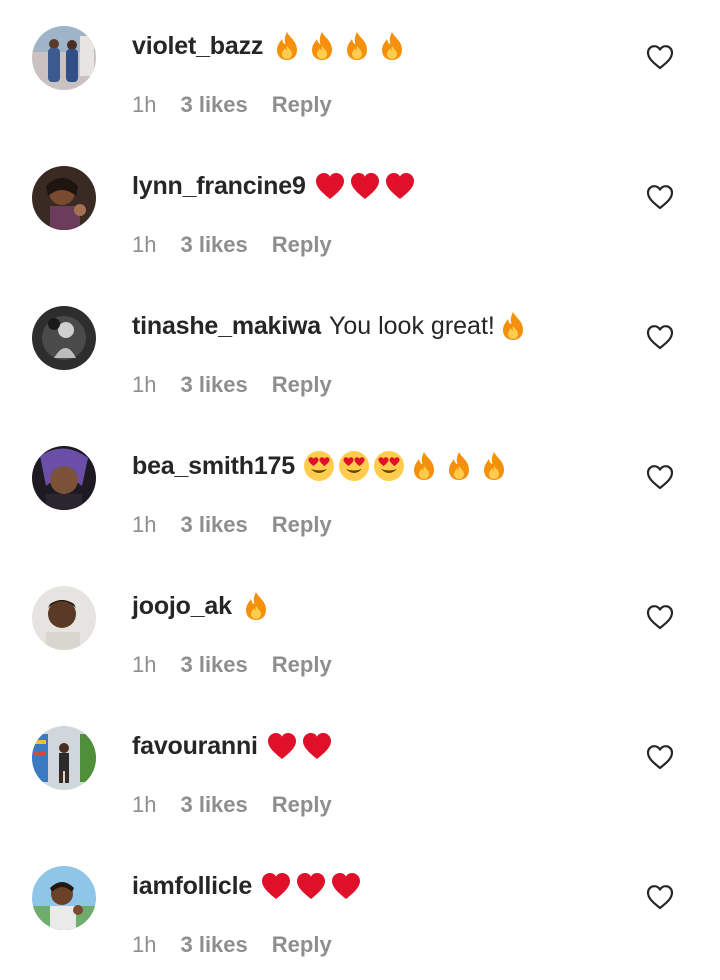 Image resolution: width=720 pixels, height=980 pixels. What do you see at coordinates (192, 886) in the screenshot?
I see `username-link: iamfollicle` at bounding box center [192, 886].